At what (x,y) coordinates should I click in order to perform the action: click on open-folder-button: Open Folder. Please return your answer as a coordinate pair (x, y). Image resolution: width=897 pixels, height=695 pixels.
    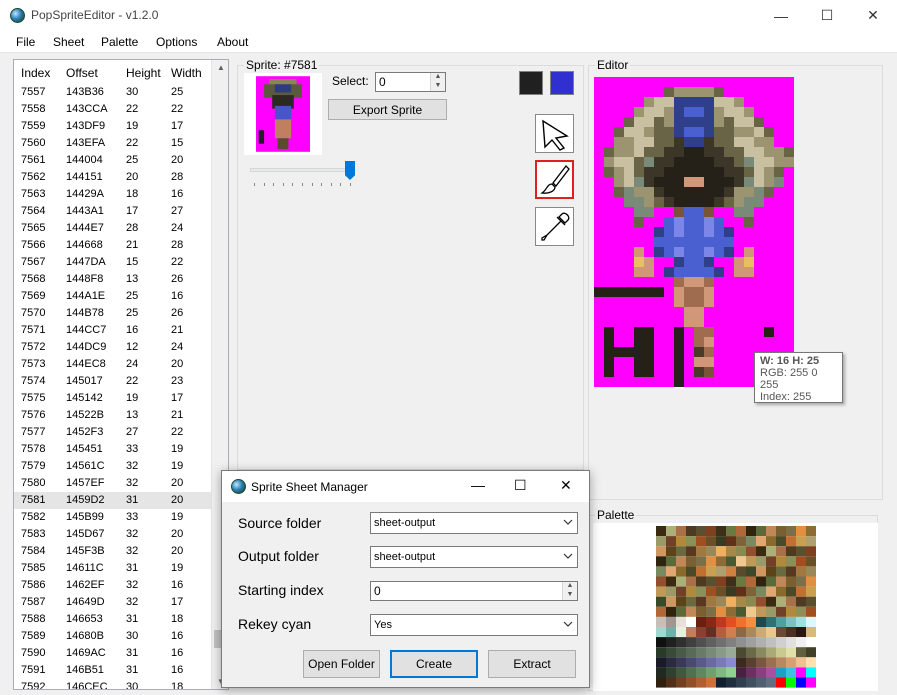
    Looking at the image, I should click on (341, 664).